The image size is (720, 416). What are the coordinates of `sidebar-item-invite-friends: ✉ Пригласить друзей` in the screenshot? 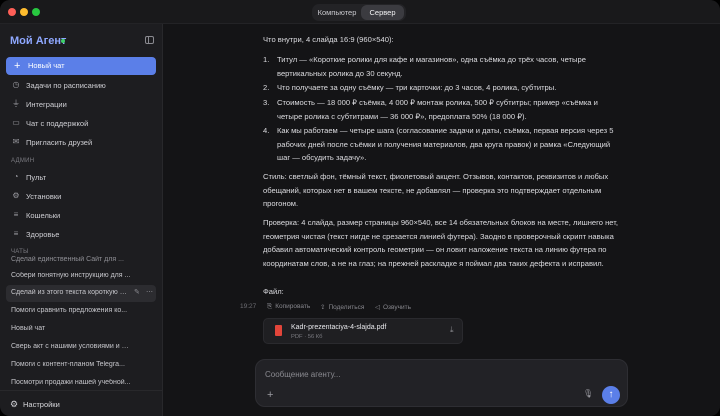 It's located at (81, 142).